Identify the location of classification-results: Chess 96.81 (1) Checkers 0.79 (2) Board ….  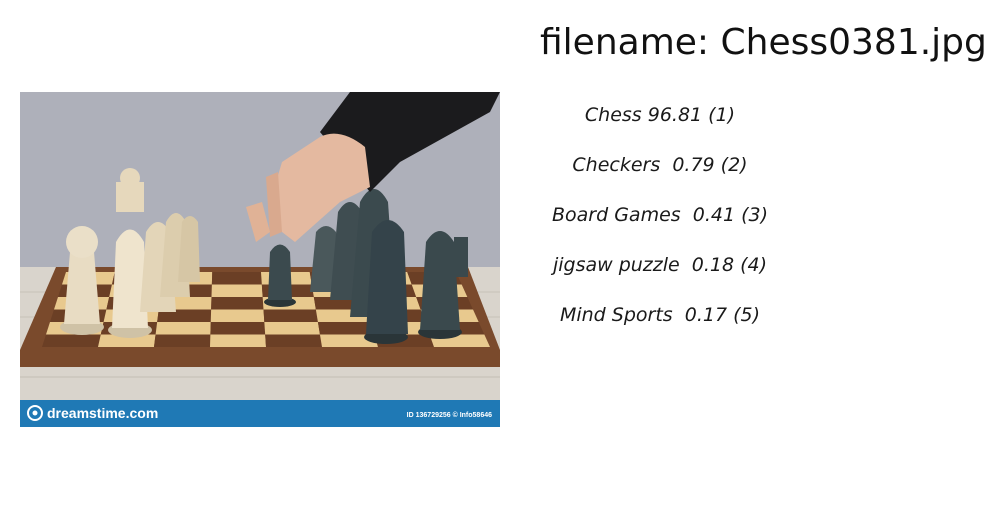
(660, 225).